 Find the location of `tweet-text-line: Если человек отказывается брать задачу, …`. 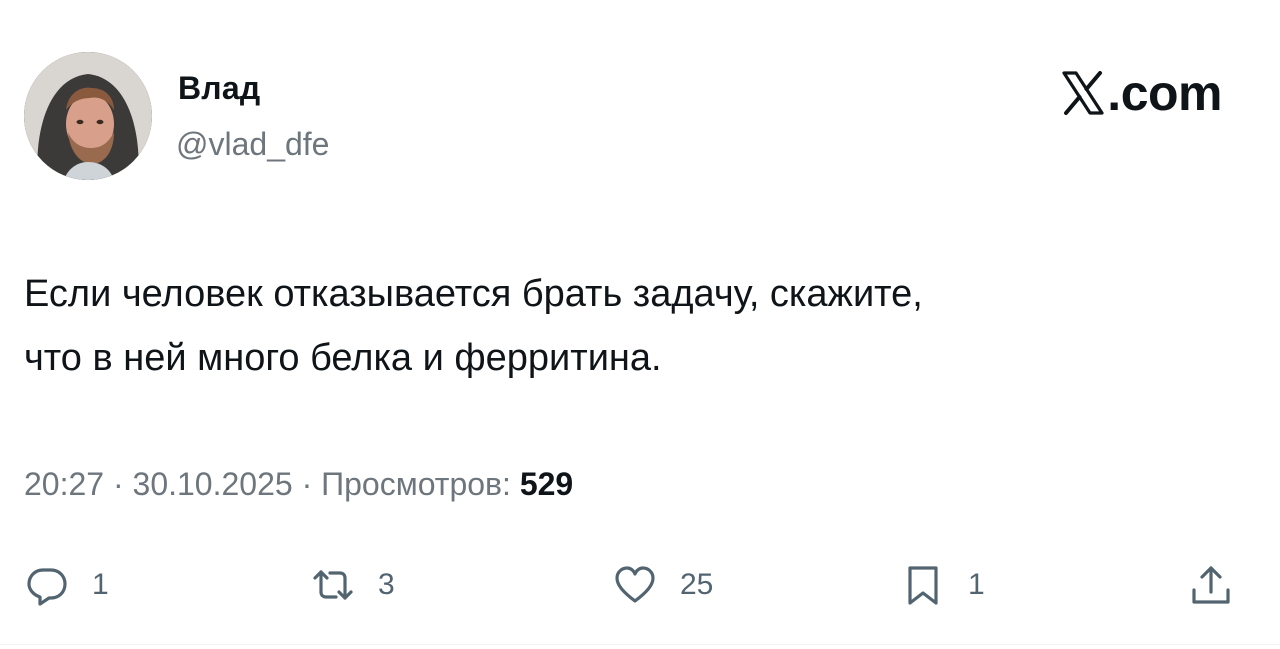

tweet-text-line: Если человек отказывается брать задачу, … is located at coordinates (473, 294).